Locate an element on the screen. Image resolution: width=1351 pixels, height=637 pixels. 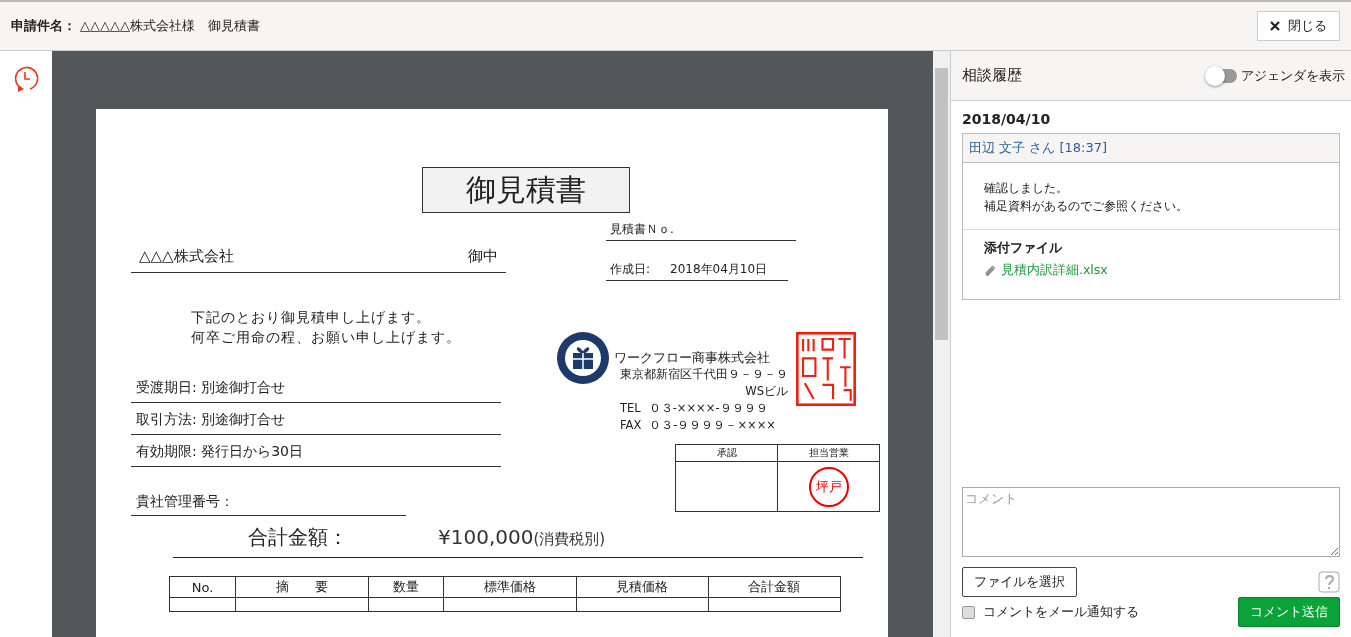
history-clock-icon is located at coordinates (26, 79).